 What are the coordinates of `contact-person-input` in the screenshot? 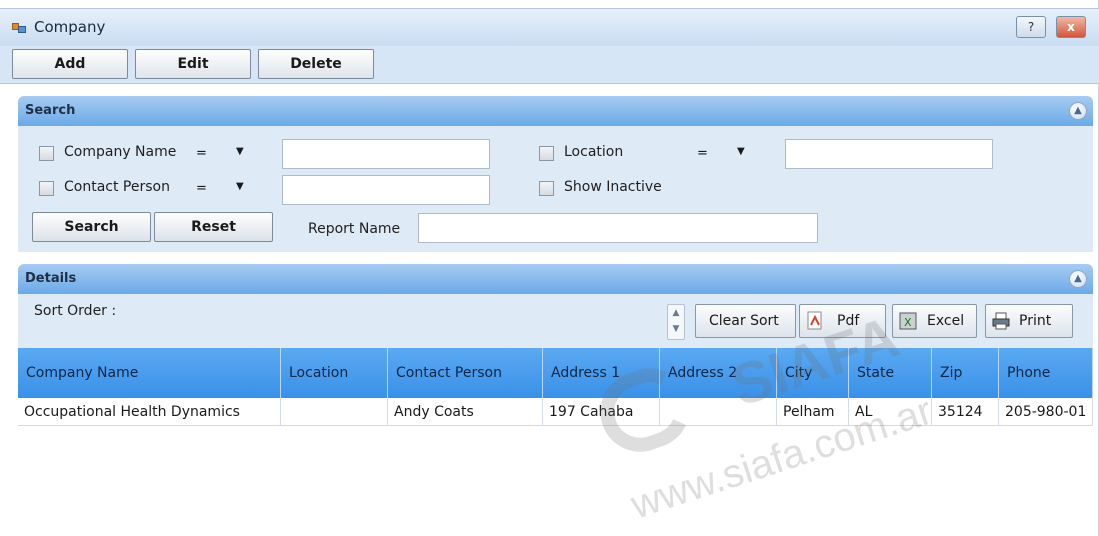 It's located at (386, 190).